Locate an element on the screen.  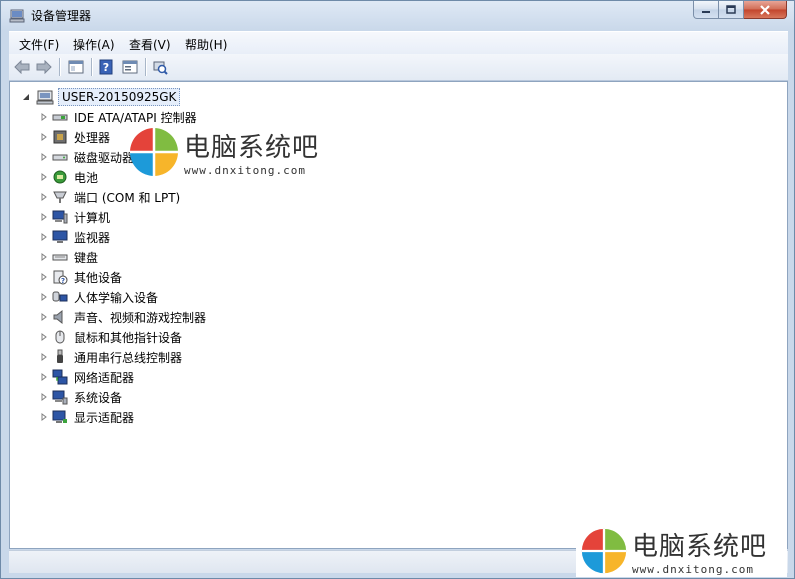
tree-item-label: 通用串行总线控制器 is located at coordinates (128, 357).